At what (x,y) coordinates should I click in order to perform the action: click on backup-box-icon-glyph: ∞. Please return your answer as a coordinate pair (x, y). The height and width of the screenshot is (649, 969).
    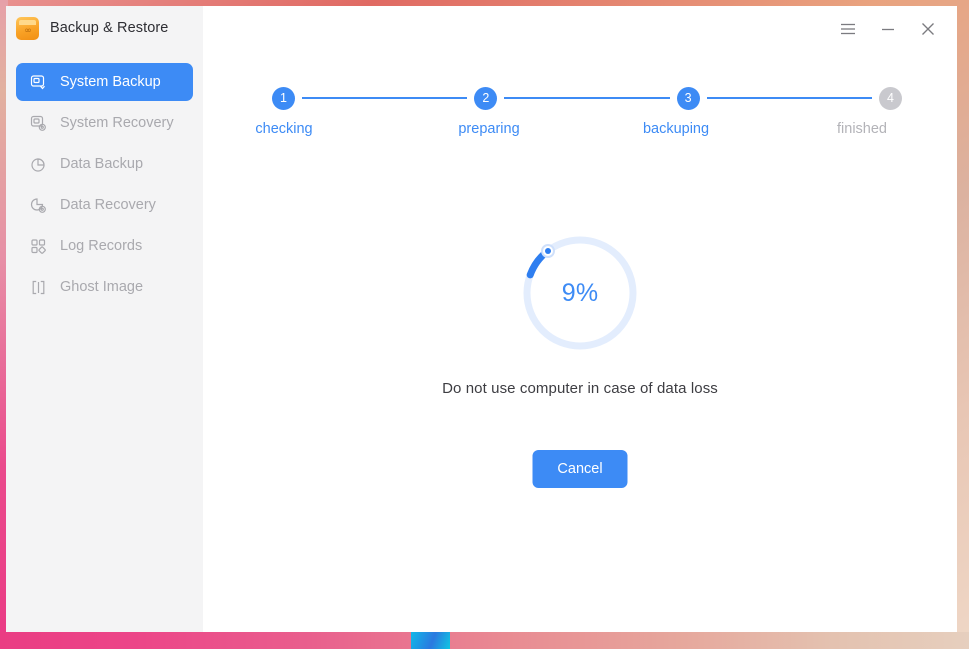
    Looking at the image, I should click on (28, 30).